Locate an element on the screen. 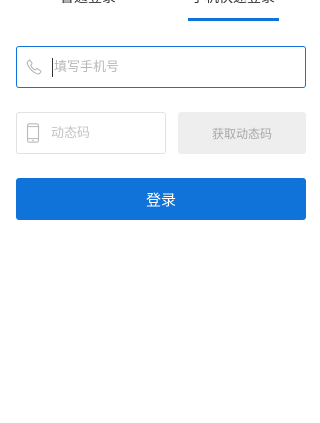 This screenshot has width=320, height=423. text-cursor is located at coordinates (52, 67).